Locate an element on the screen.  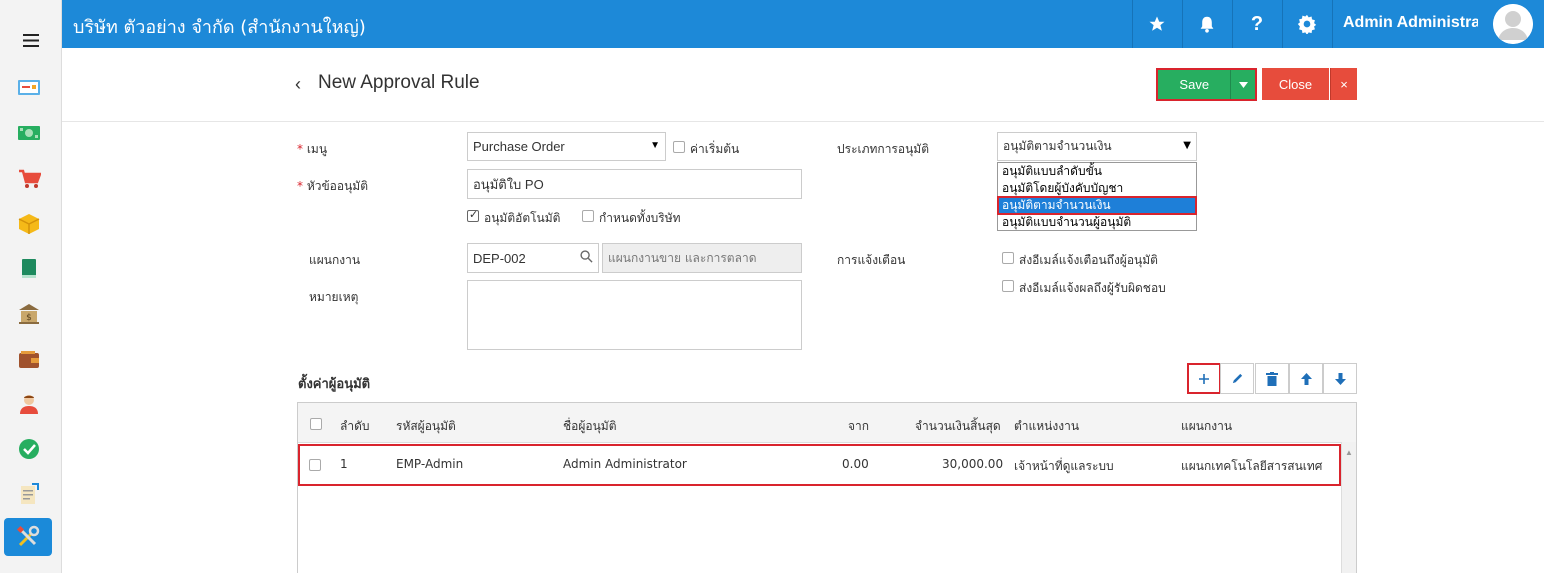
notify-owner-label: ส่งอีเมล์แจ้งผลถึงผู้รับผิดชอบ is located at coordinates (1092, 288).